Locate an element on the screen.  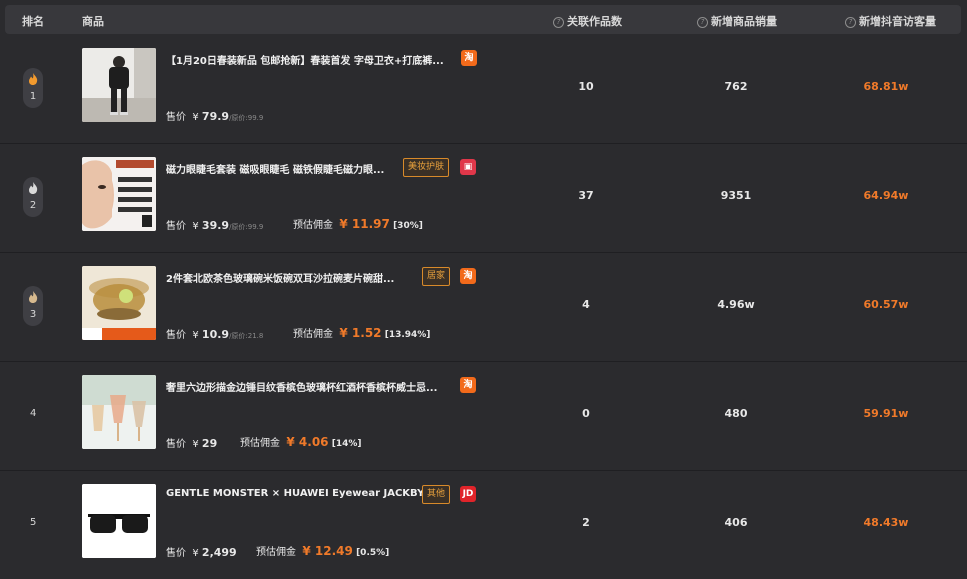
new-visits-count: 48.43w is located at coordinates (886, 522).